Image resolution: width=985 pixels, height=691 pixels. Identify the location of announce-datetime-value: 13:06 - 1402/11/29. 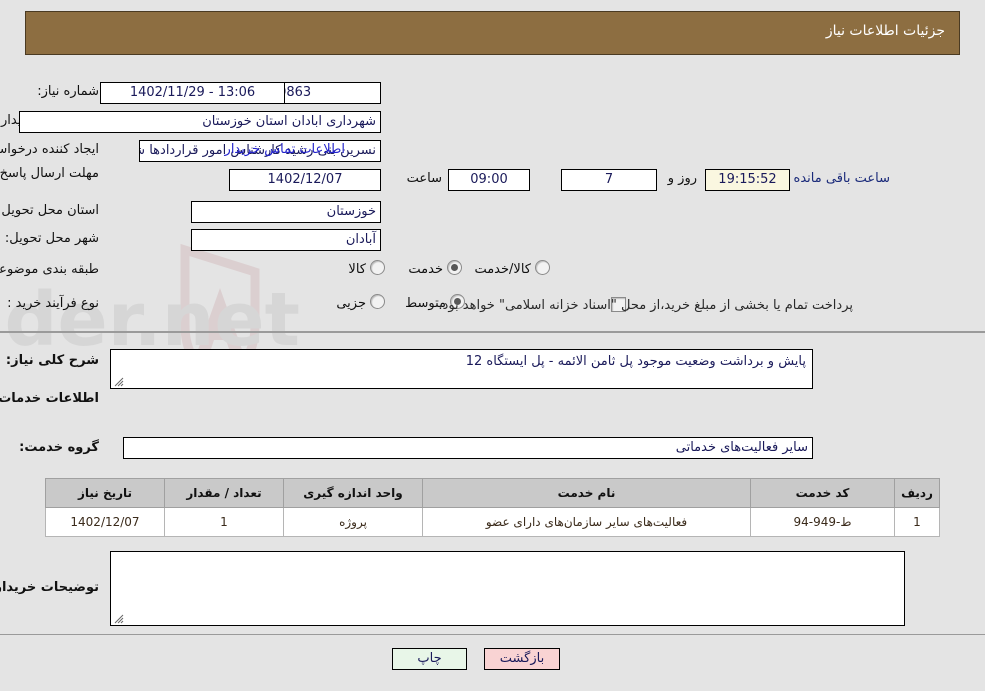
(192, 93).